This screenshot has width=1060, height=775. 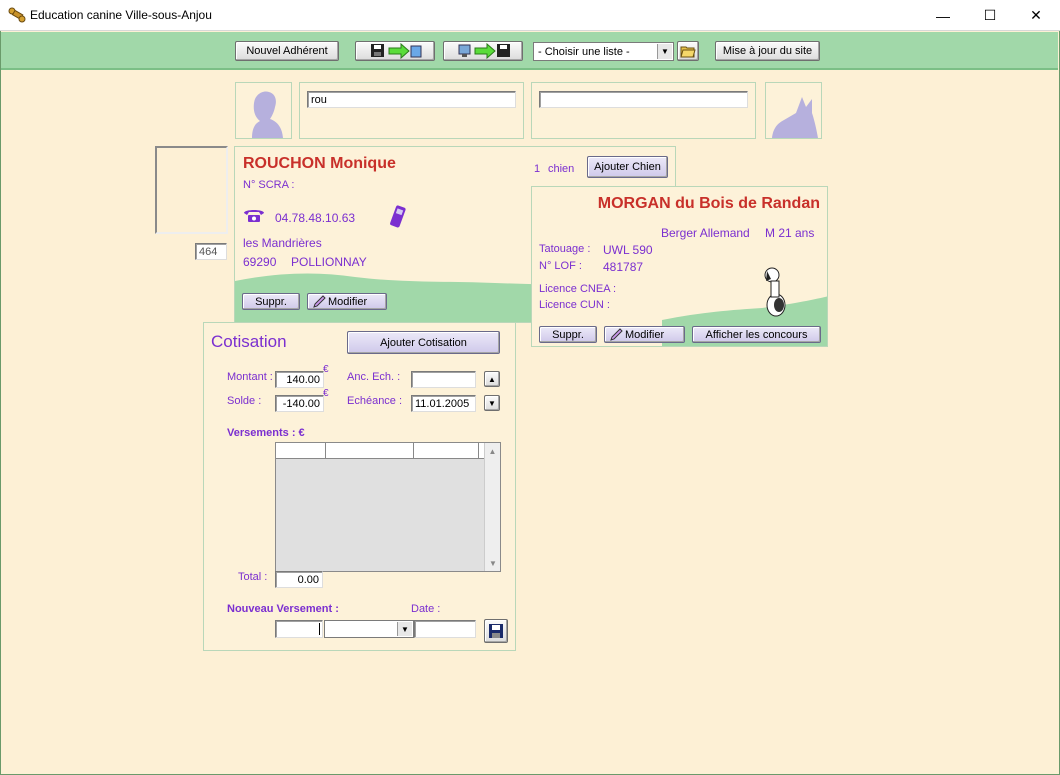 What do you see at coordinates (568, 334) in the screenshot?
I see `delete-dog-button: Suppr.` at bounding box center [568, 334].